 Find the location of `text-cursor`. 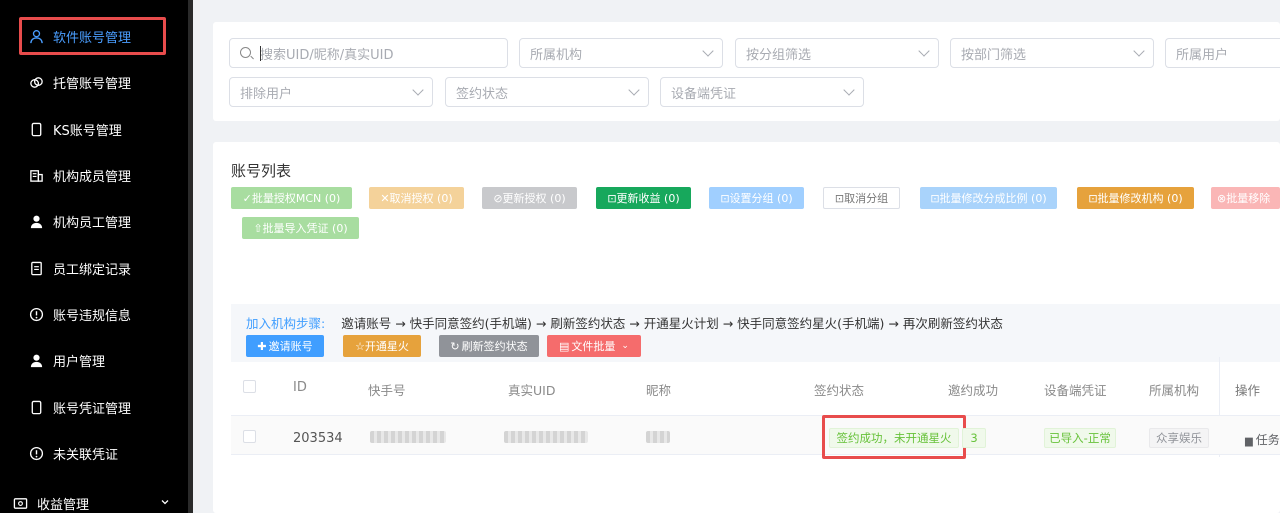

text-cursor is located at coordinates (260, 53).